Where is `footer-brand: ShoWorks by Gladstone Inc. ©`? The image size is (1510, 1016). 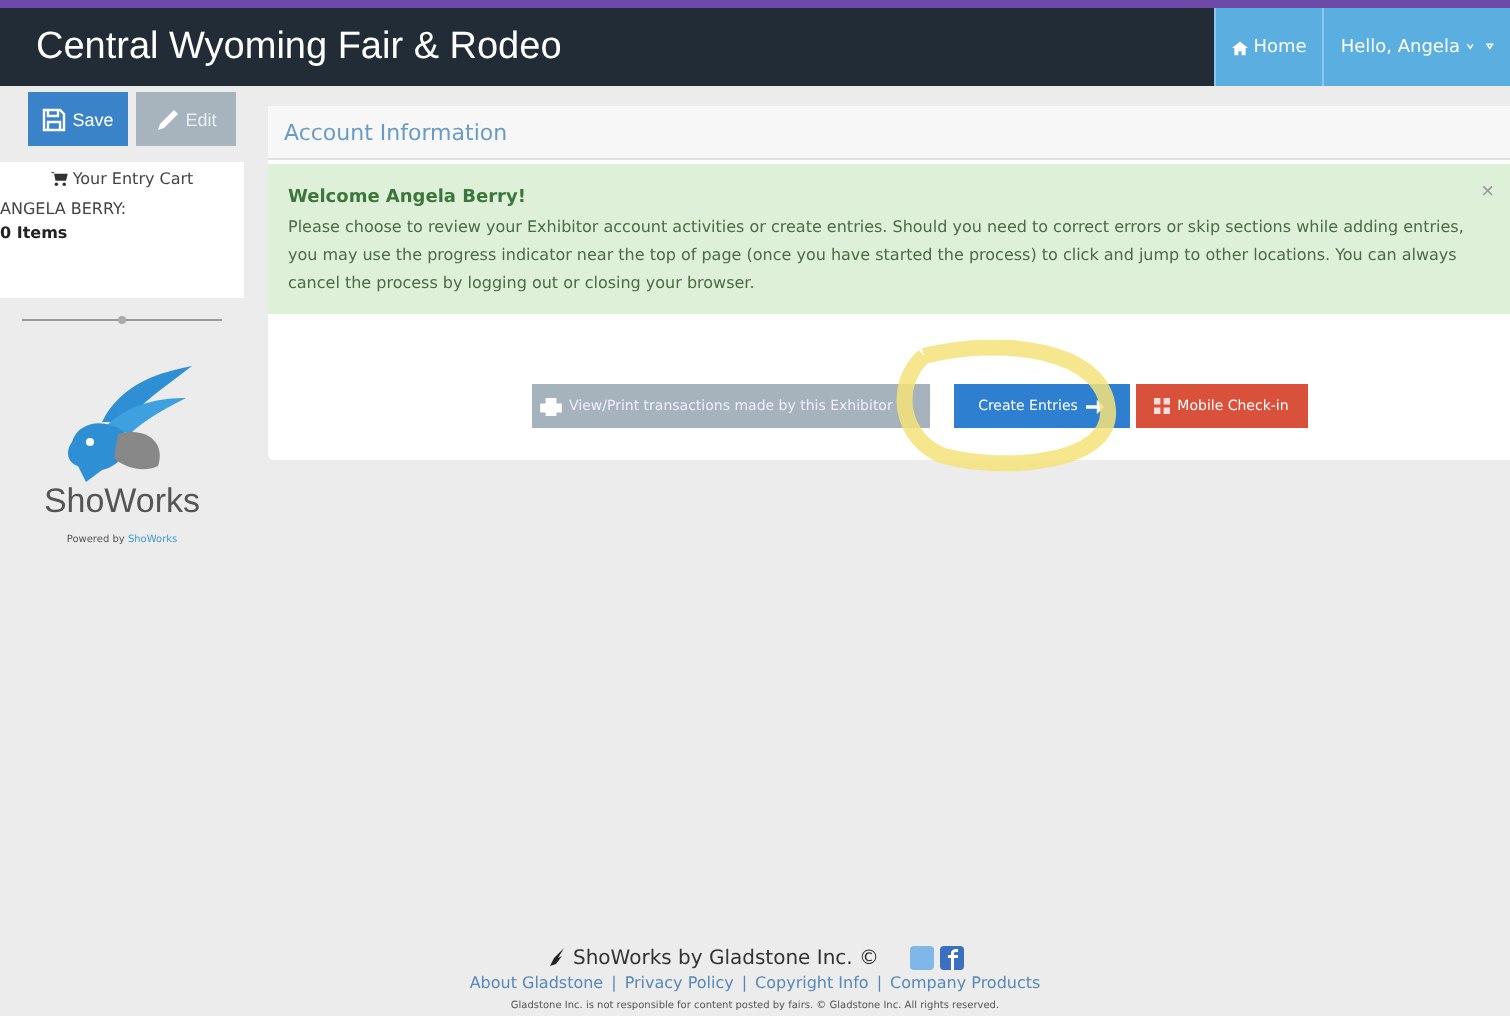 footer-brand: ShoWorks by Gladstone Inc. © is located at coordinates (726, 958).